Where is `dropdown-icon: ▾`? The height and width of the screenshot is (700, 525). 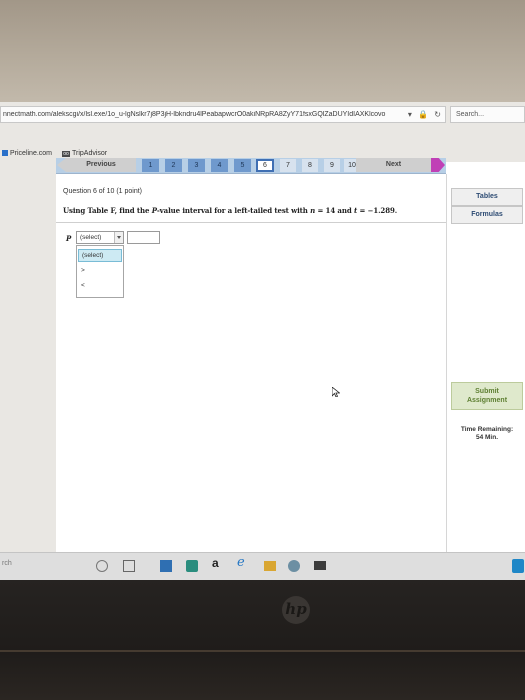 dropdown-icon: ▾ is located at coordinates (410, 114).